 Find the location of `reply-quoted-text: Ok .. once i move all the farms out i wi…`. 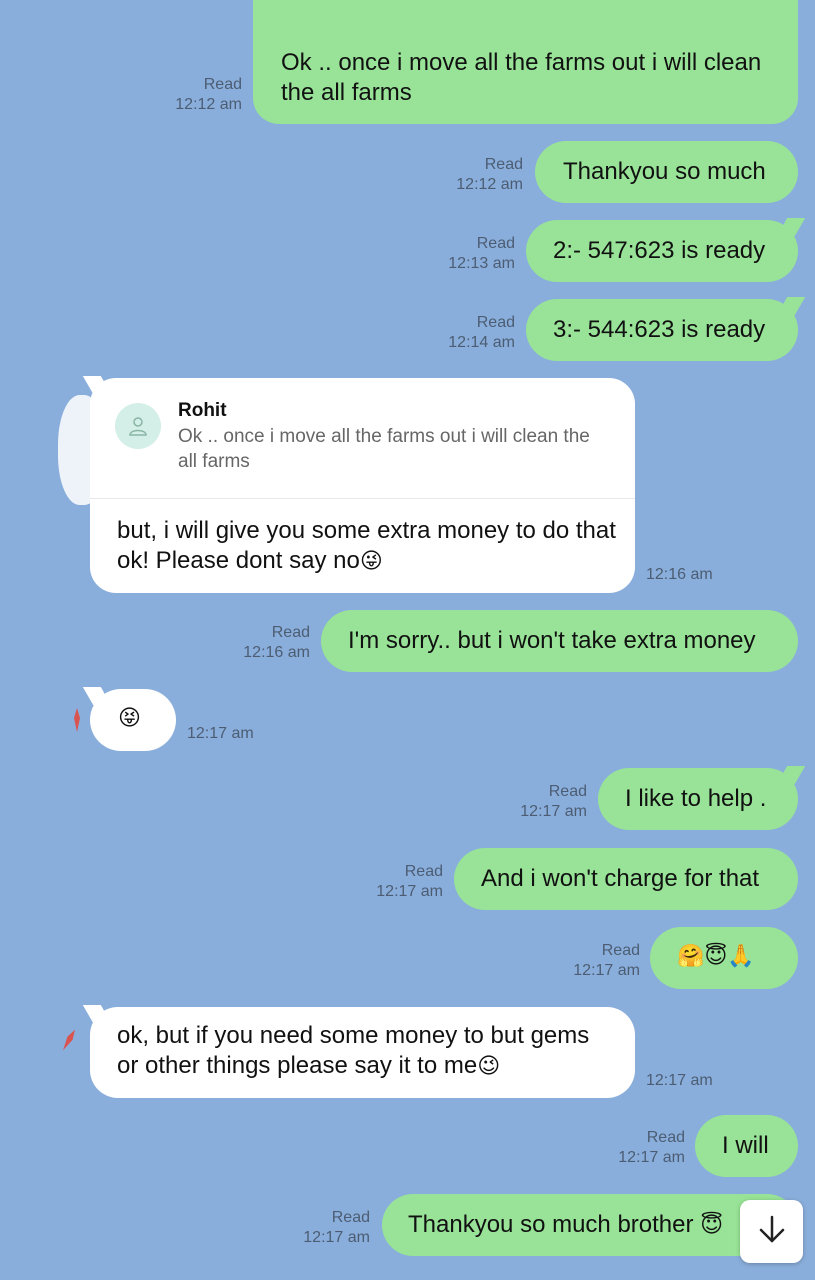

reply-quoted-text: Ok .. once i move all the farms out i wi… is located at coordinates (384, 449).